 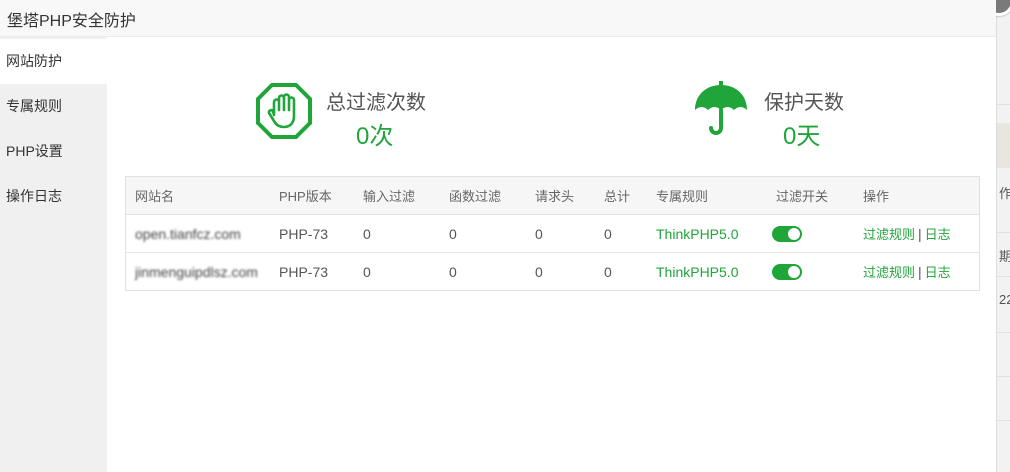 I want to click on sidebar-item-operation-log: 操作日志, so click(x=53, y=196).